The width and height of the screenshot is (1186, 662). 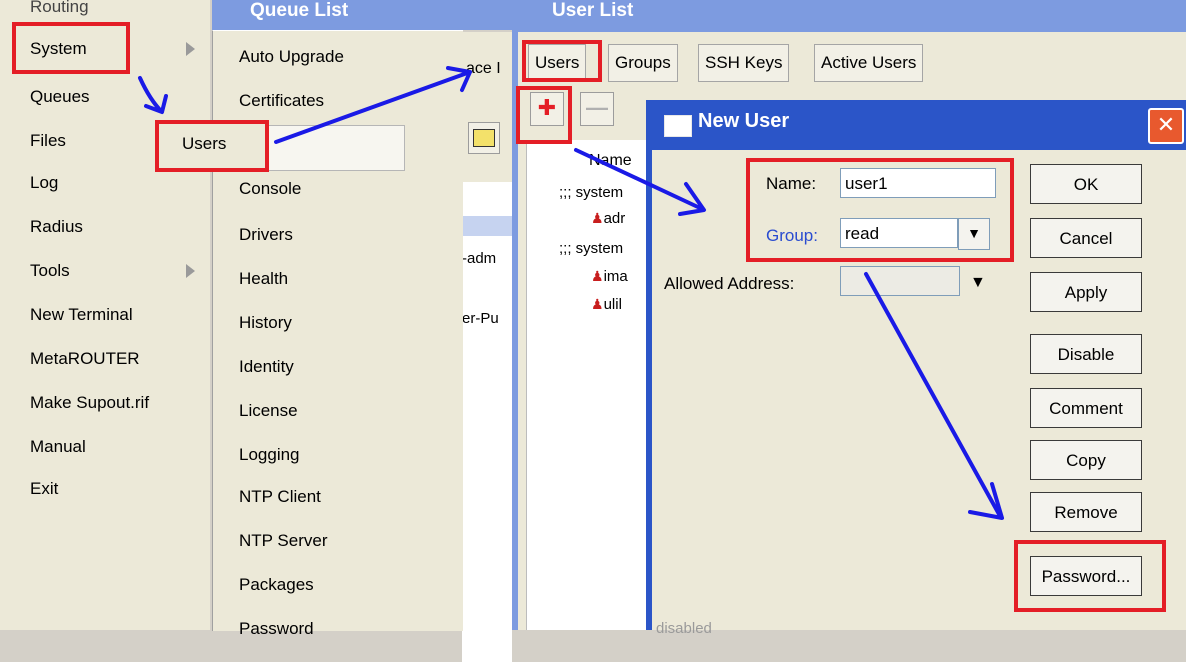 What do you see at coordinates (373, 105) in the screenshot?
I see `arrow-users-to-tab` at bounding box center [373, 105].